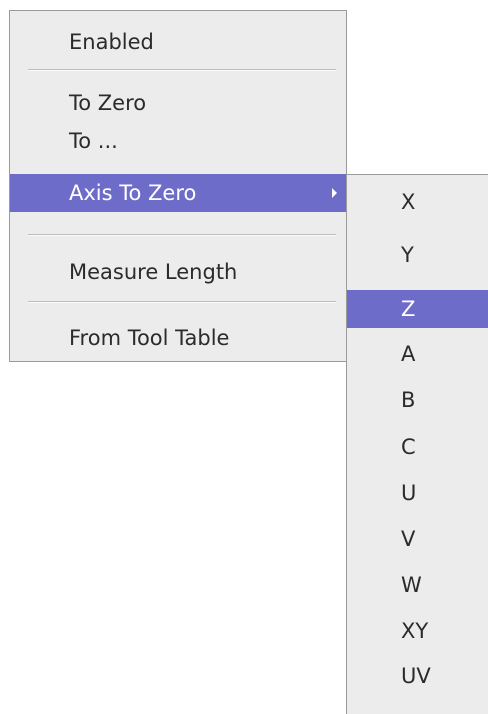 This screenshot has height=714, width=488. I want to click on submenu-item-b: B, so click(417, 400).